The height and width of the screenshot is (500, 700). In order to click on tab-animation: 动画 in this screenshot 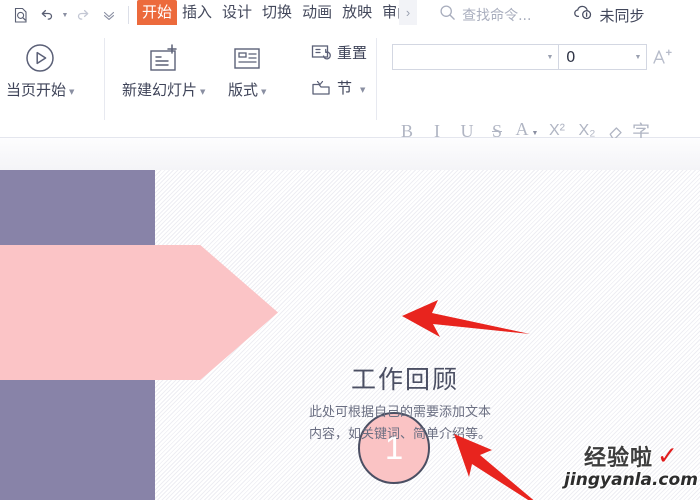, I will do `click(317, 12)`.